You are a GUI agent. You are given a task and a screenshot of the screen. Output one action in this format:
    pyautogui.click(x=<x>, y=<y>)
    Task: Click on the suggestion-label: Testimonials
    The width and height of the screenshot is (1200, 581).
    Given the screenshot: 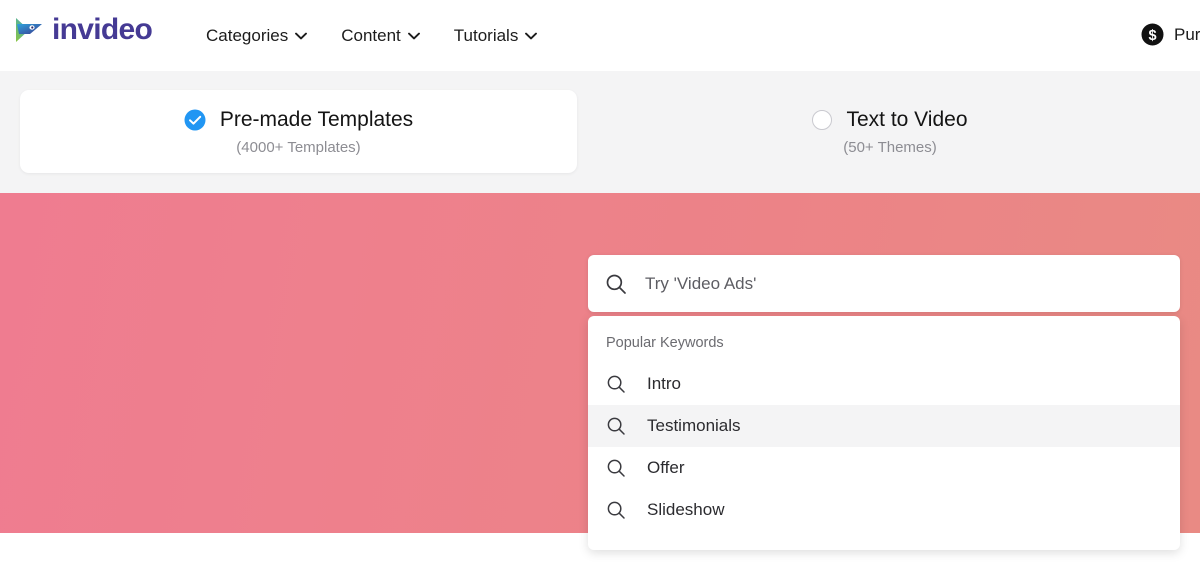 What is the action you would take?
    pyautogui.click(x=694, y=425)
    